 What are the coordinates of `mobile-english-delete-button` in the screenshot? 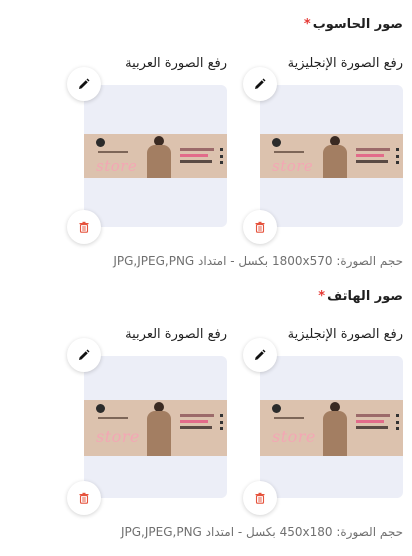 It's located at (260, 498).